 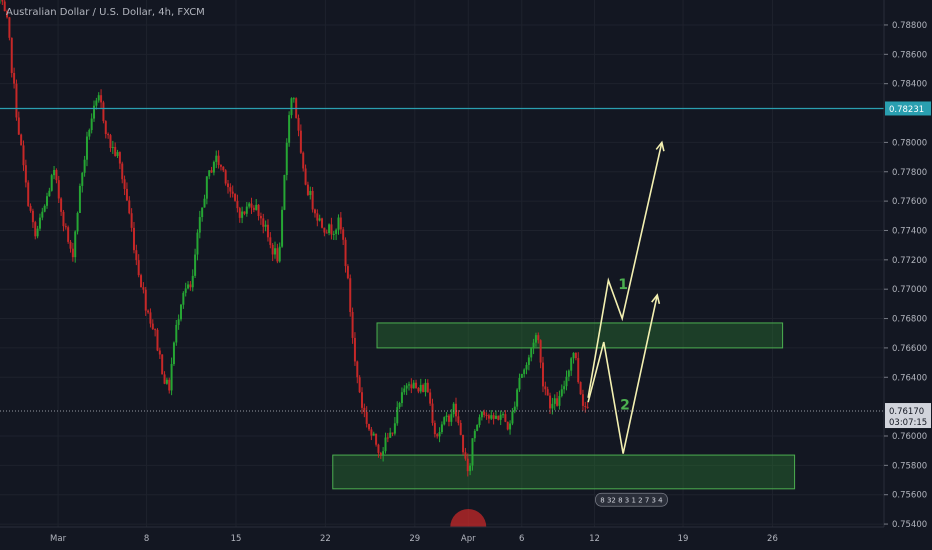 I want to click on time-axis: Mar 8 15 22 29 Apr 6 12 19 26, so click(x=442, y=538).